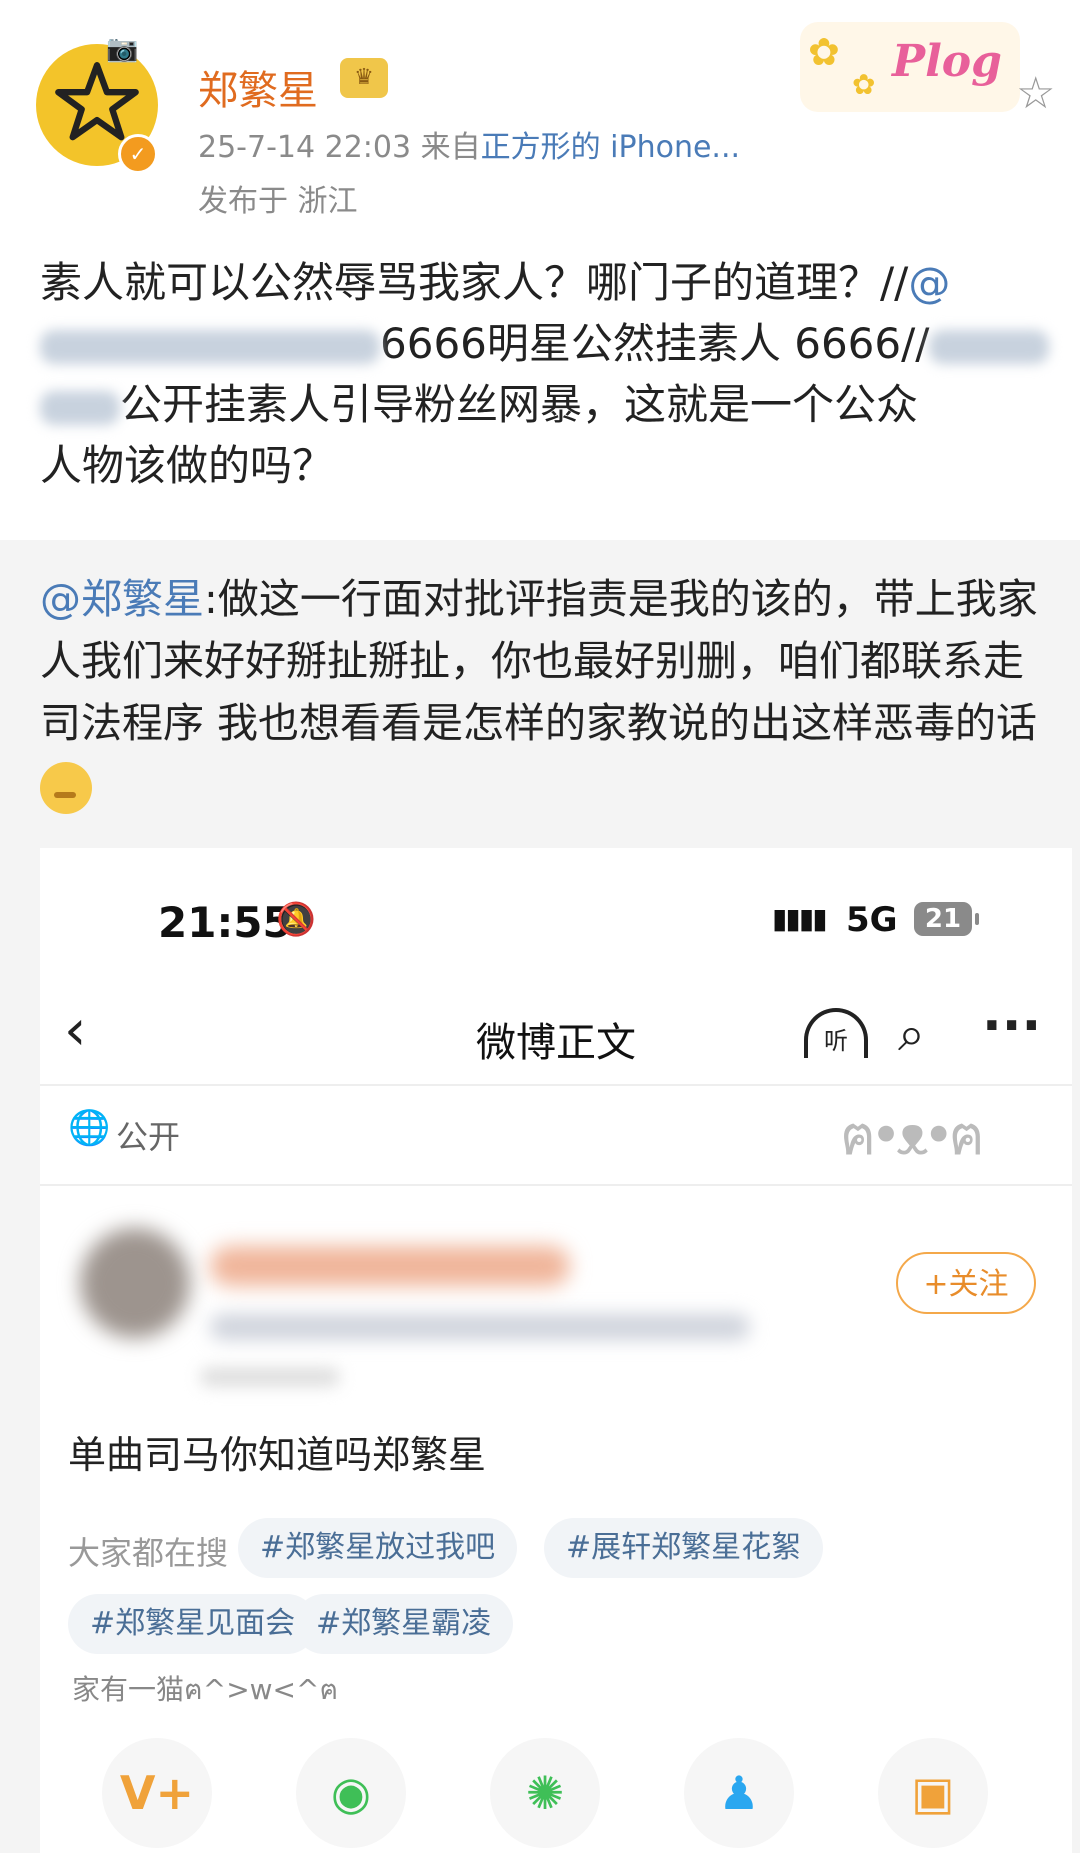 This screenshot has width=1080, height=1853. What do you see at coordinates (364, 78) in the screenshot?
I see `crown-badge-icon: ♛` at bounding box center [364, 78].